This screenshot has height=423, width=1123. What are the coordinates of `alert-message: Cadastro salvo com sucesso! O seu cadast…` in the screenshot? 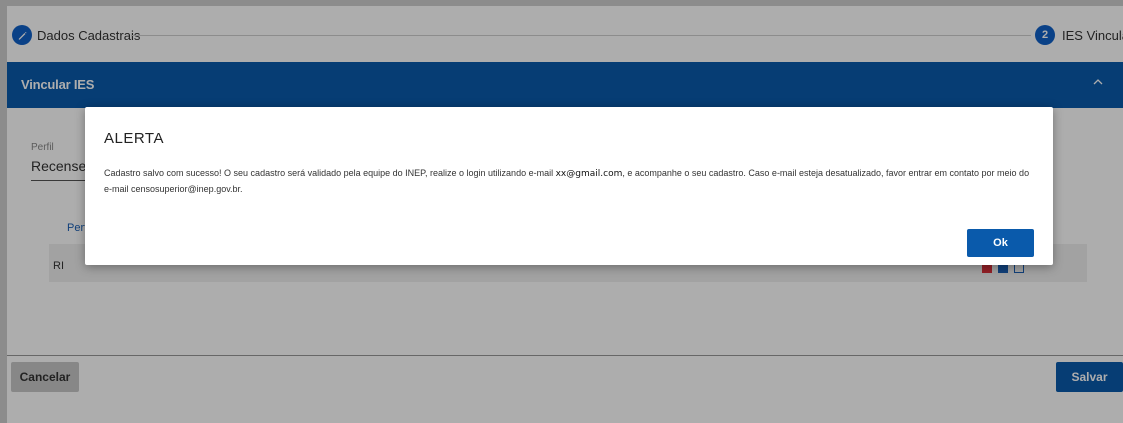 It's located at (571, 181).